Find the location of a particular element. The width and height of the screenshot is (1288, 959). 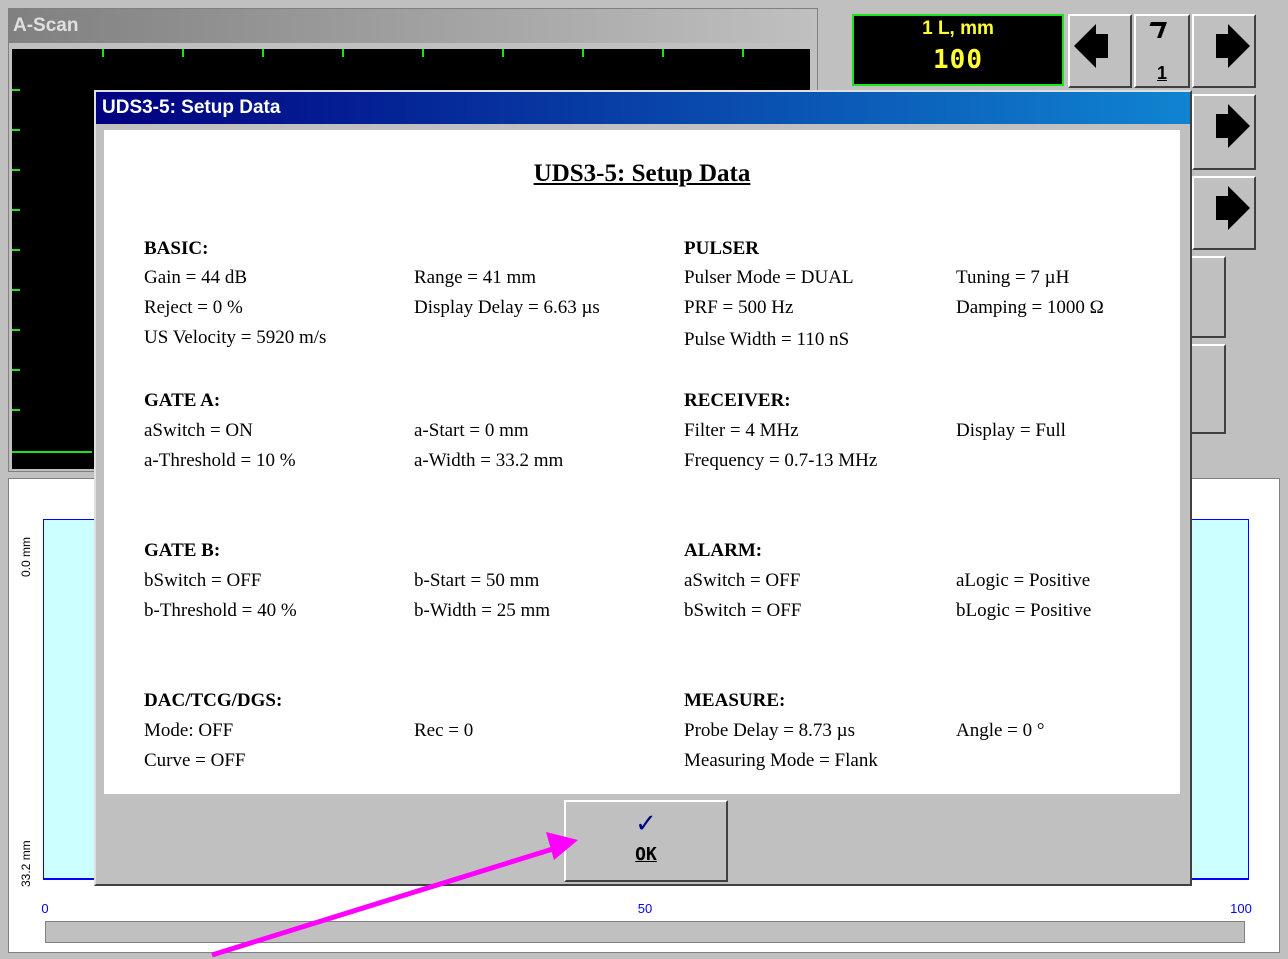

pulser-prf: PRF = 500 Hz is located at coordinates (739, 307).